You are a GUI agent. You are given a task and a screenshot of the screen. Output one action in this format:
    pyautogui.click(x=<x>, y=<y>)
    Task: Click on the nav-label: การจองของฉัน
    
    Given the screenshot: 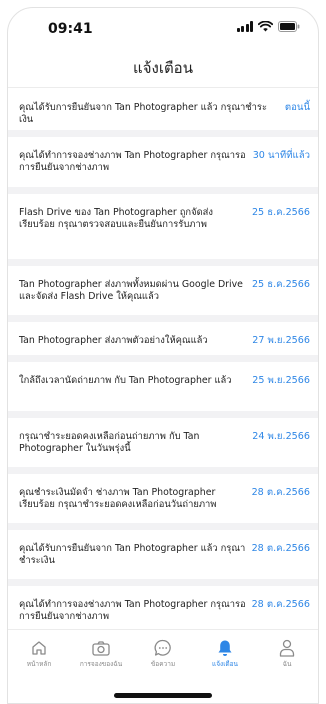 What is the action you would take?
    pyautogui.click(x=101, y=664)
    